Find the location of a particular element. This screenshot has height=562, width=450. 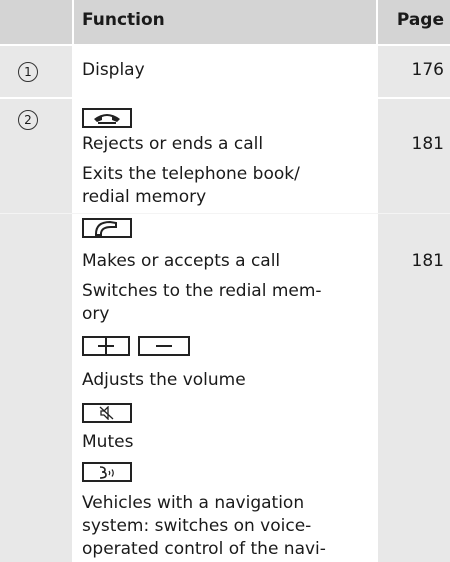

switch-redial-line2: ory is located at coordinates (96, 314).